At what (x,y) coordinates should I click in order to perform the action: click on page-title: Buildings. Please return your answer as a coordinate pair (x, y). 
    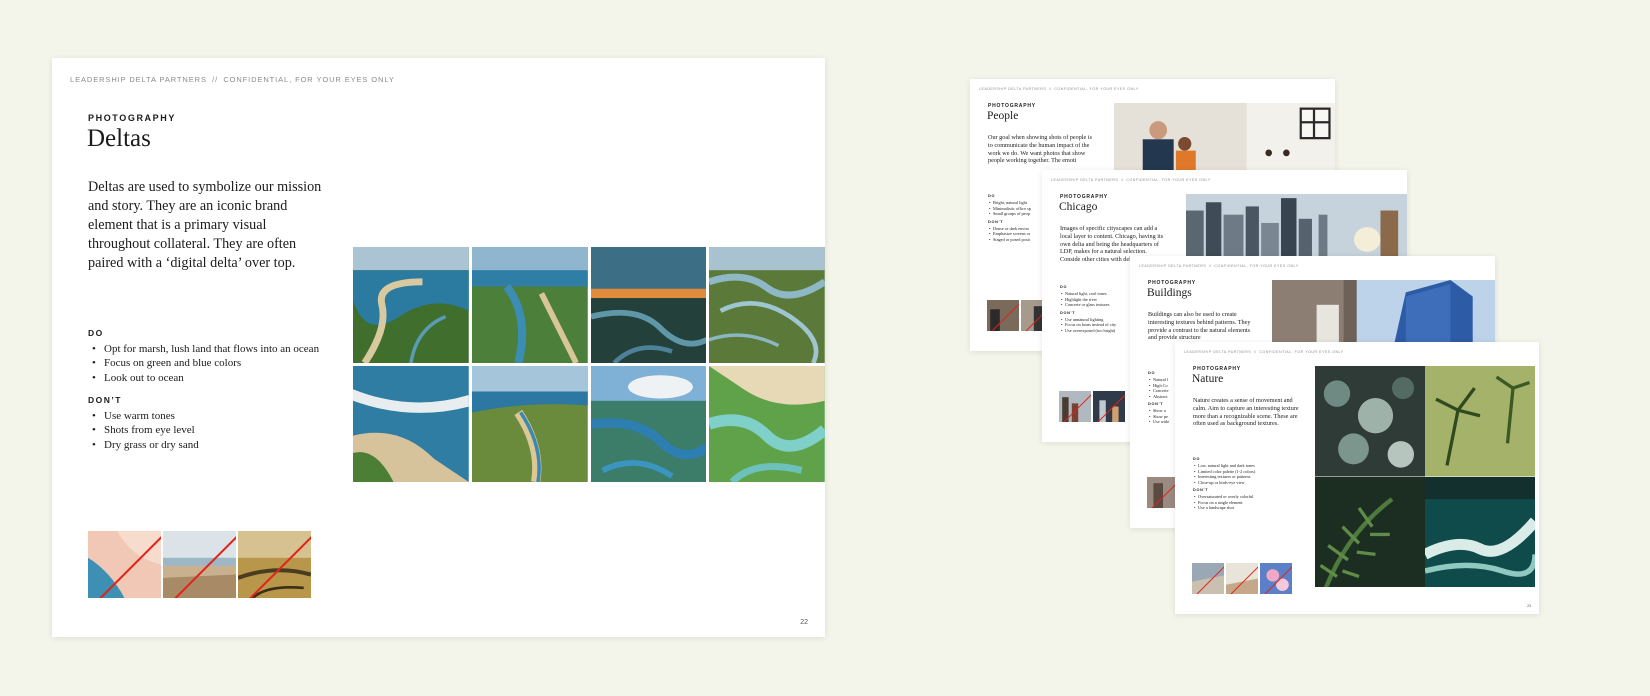
    Looking at the image, I should click on (1169, 293).